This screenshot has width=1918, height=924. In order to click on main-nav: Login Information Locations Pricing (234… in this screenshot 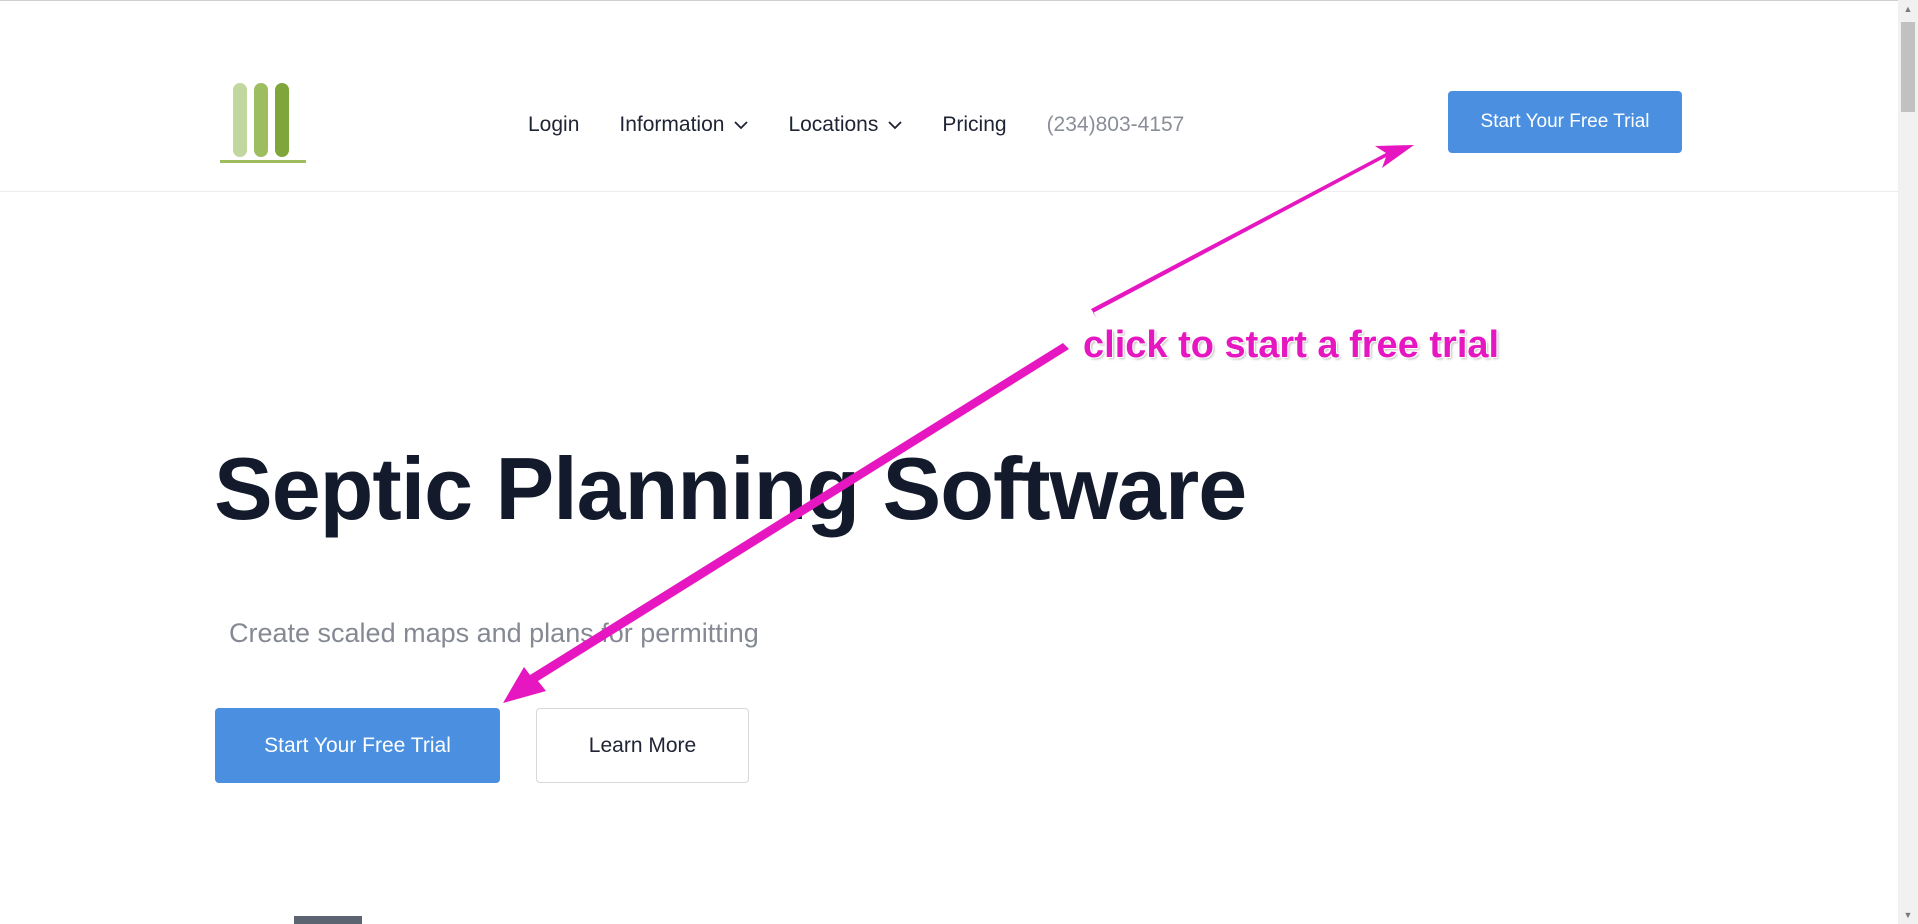, I will do `click(856, 125)`.